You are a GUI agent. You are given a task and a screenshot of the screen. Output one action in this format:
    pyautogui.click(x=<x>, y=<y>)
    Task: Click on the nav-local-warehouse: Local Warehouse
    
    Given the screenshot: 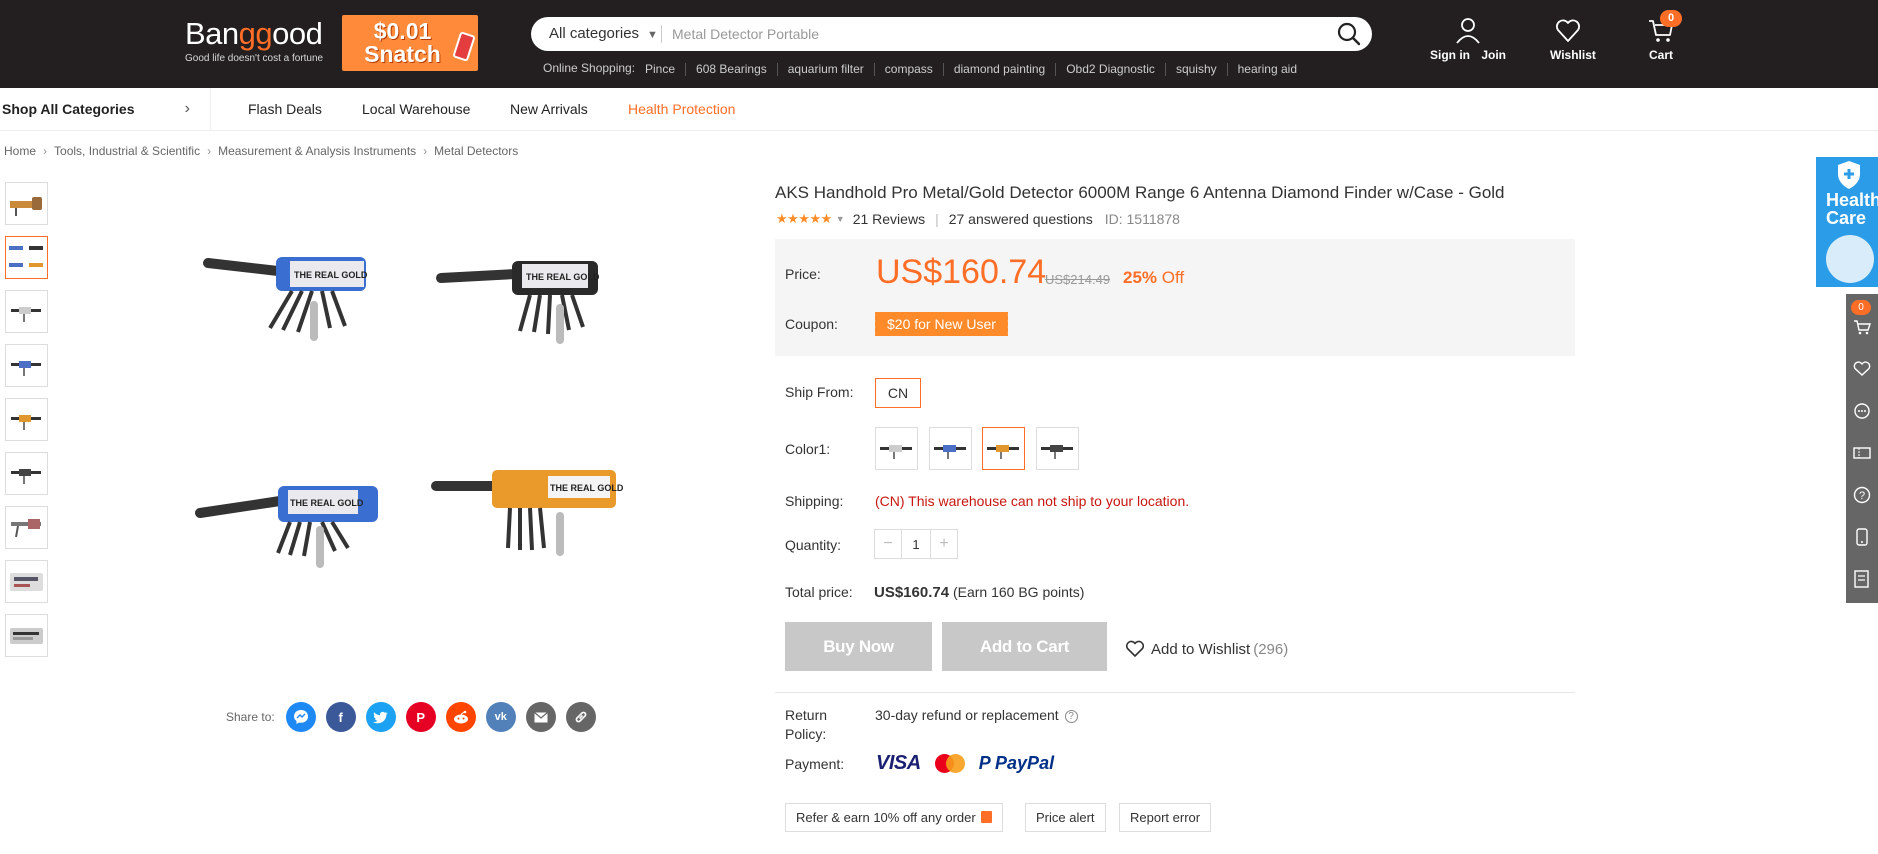 What is the action you would take?
    pyautogui.click(x=416, y=109)
    